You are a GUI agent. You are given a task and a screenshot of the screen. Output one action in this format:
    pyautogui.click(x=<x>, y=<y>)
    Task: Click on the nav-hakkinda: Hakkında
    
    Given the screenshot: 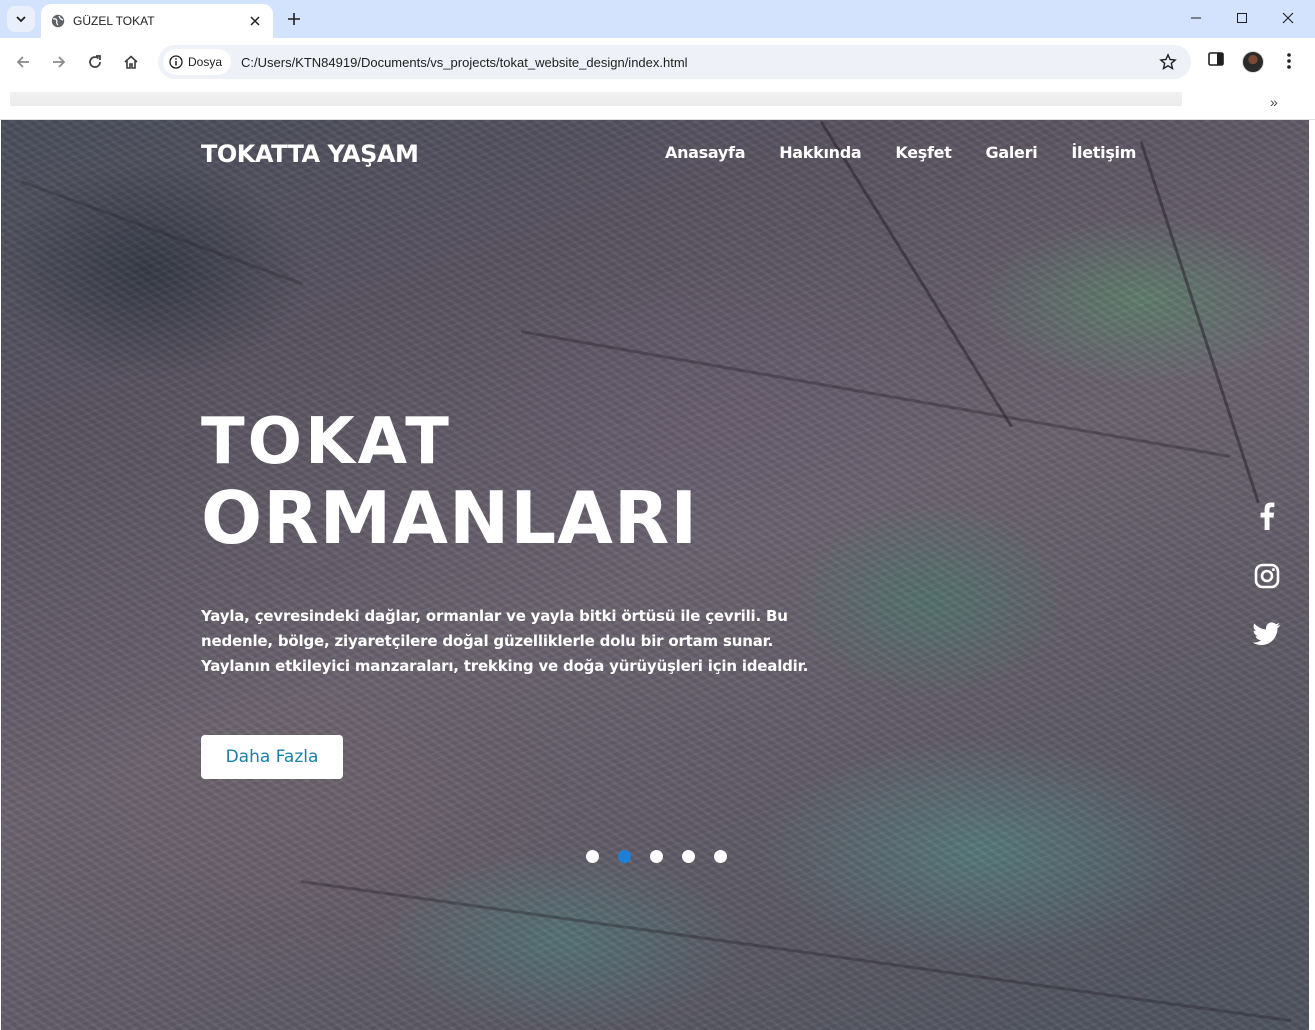 What is the action you would take?
    pyautogui.click(x=820, y=152)
    